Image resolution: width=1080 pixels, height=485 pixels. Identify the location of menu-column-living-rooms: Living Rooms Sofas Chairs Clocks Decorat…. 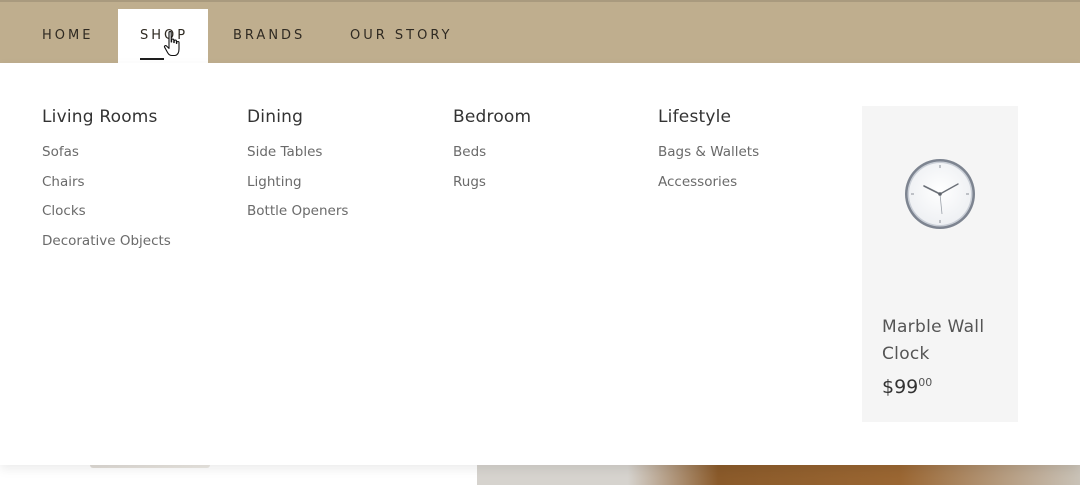
(106, 184).